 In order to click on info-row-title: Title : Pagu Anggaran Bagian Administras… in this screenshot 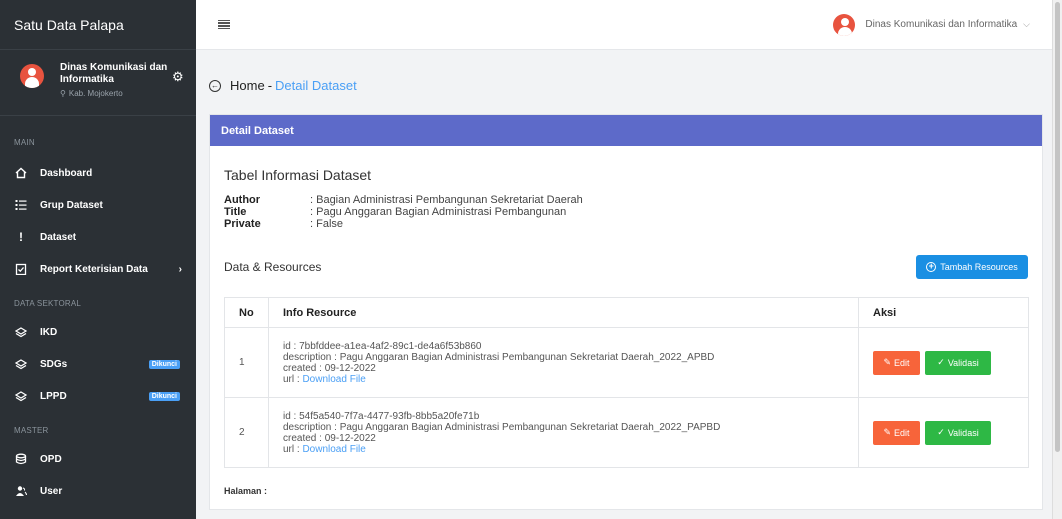, I will do `click(403, 212)`.